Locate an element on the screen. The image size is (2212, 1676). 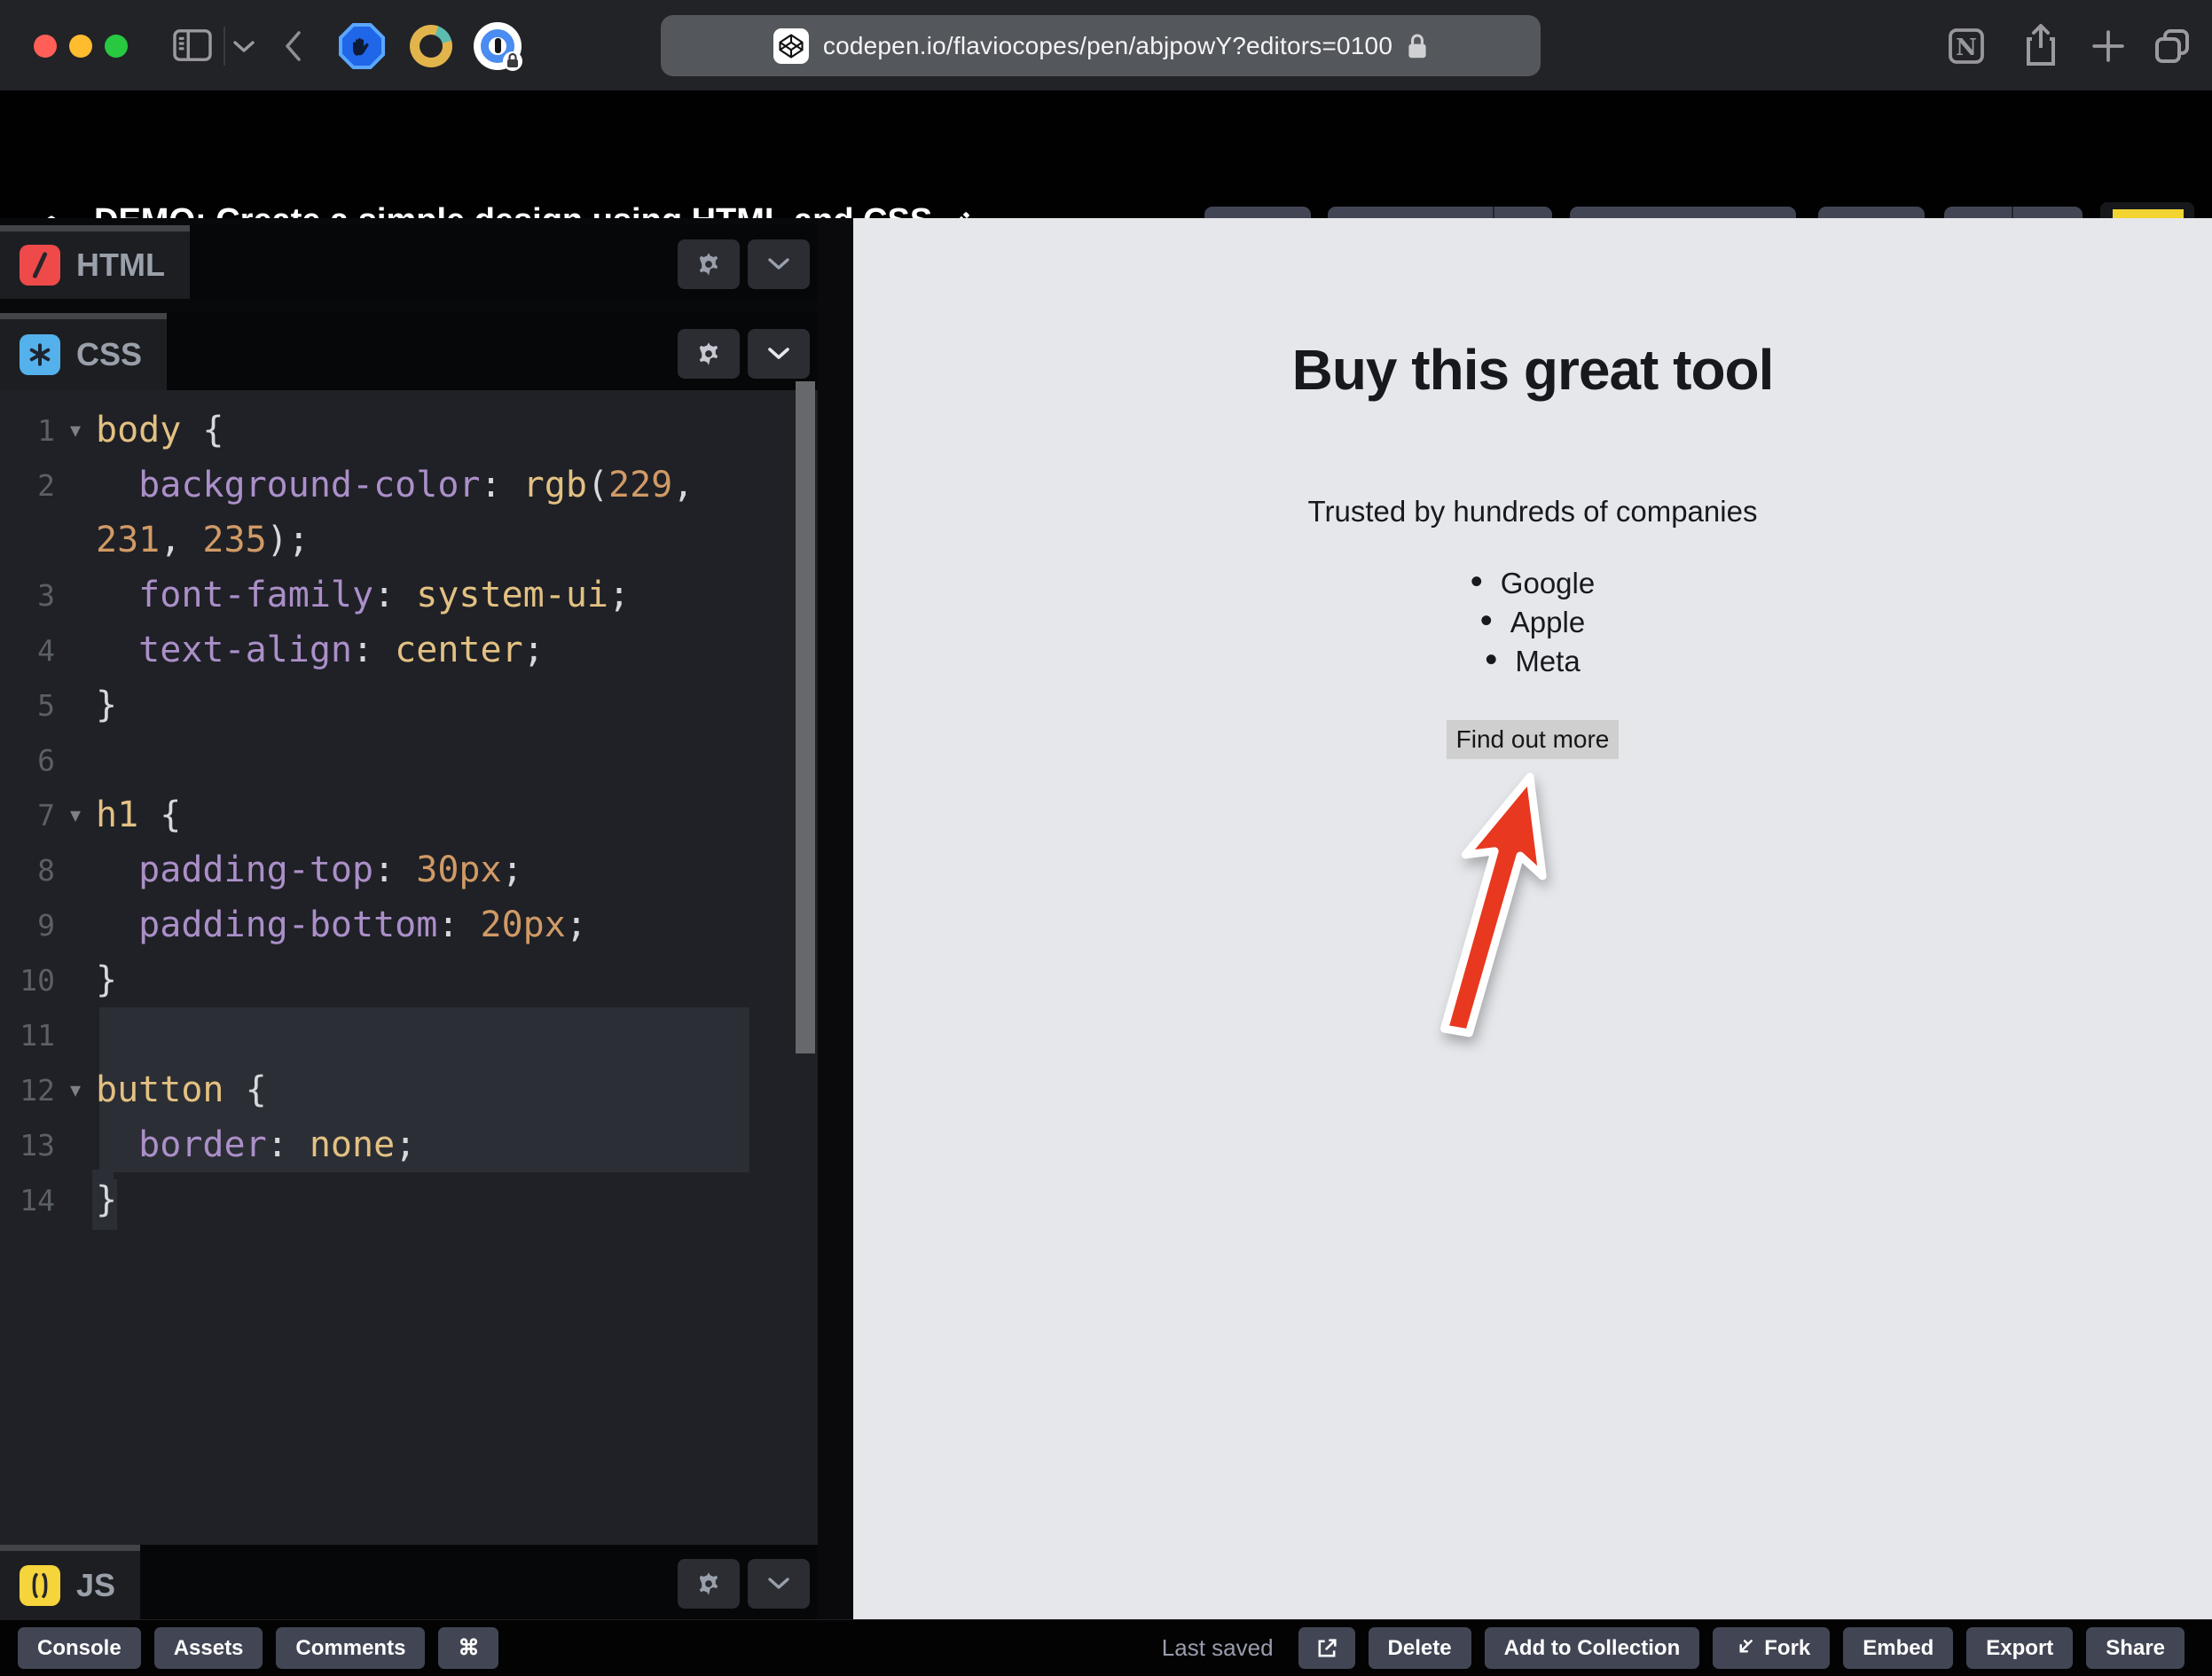
js-panel-header: JS is located at coordinates (409, 1582).